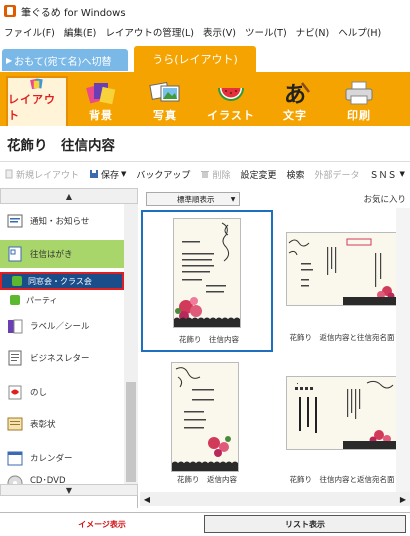 The width and height of the screenshot is (410, 536). I want to click on menu-tools: ツール(T), so click(266, 32).